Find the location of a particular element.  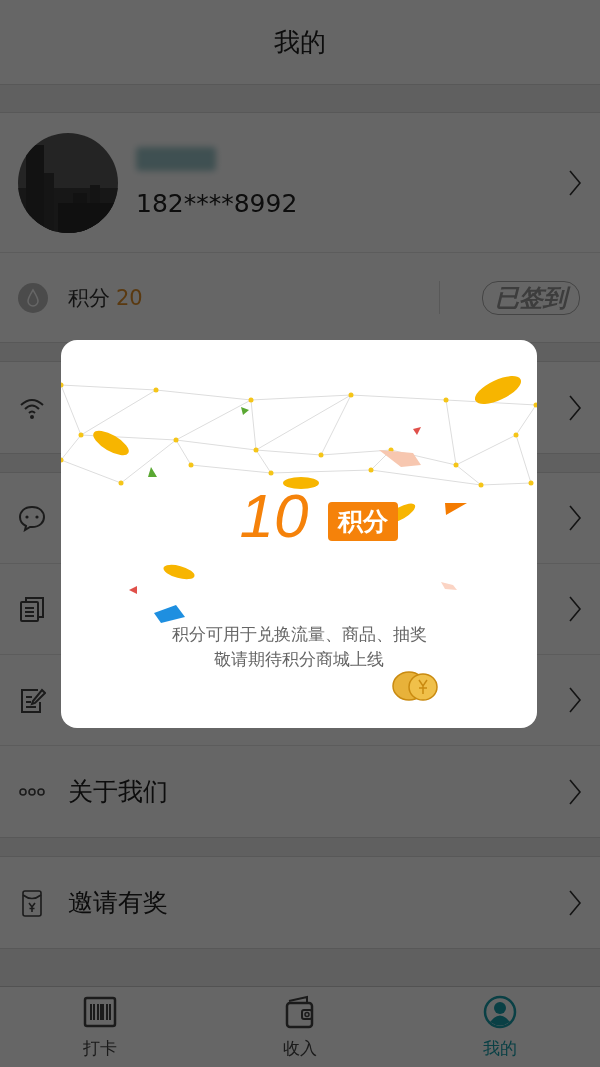

user-avatar-icon is located at coordinates (500, 1011).